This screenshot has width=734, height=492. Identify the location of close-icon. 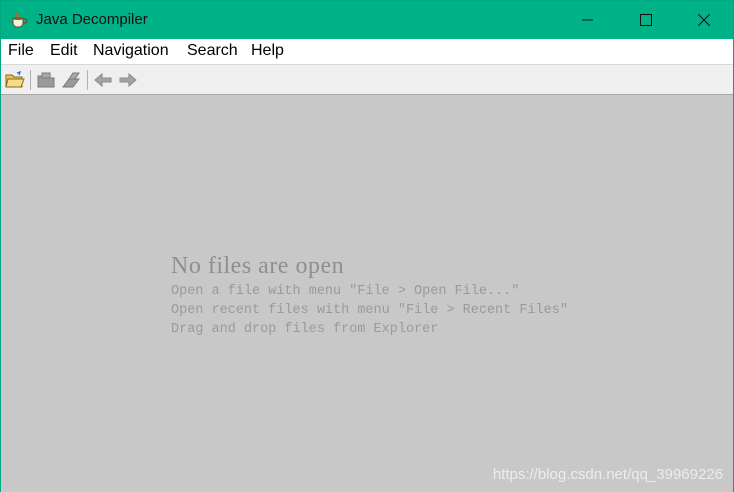
(704, 20).